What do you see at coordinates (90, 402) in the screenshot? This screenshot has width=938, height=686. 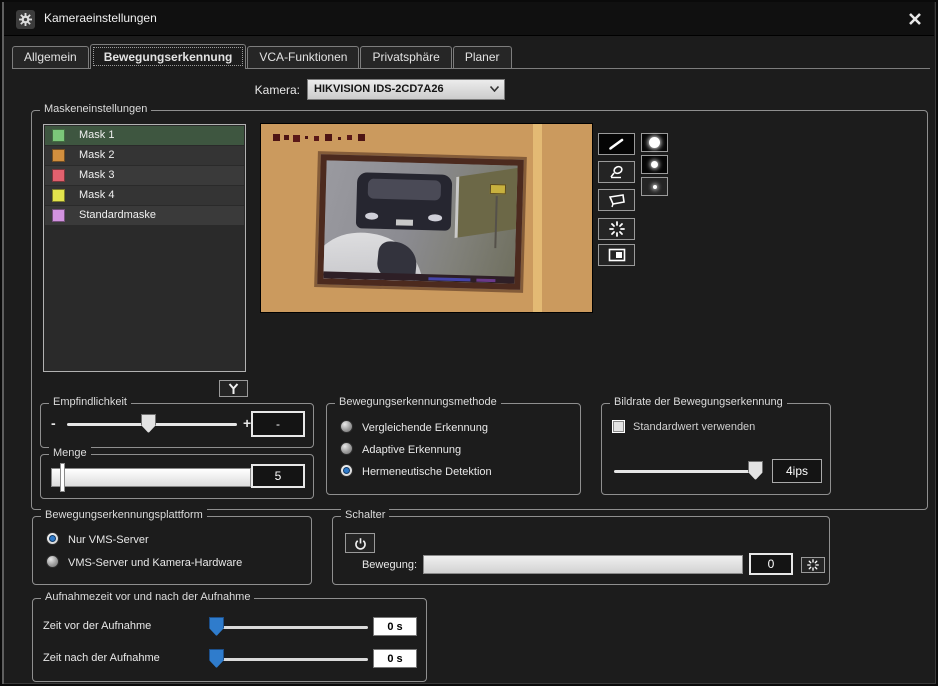 I see `sensitivity-legend: Empfindlichkeit` at bounding box center [90, 402].